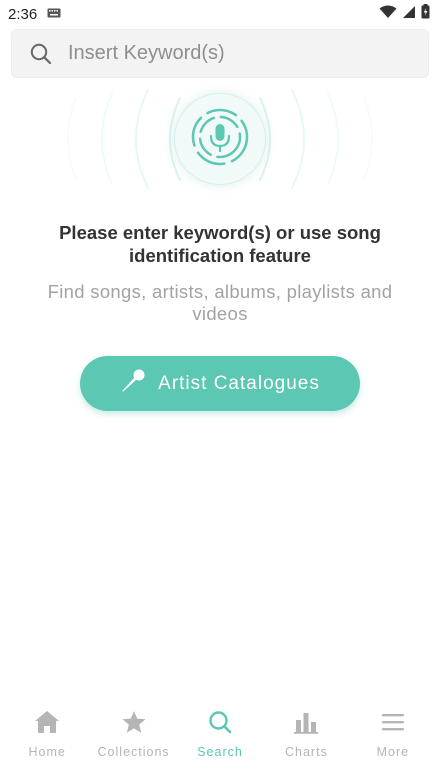 The image size is (440, 770). Describe the element at coordinates (228, 53) in the screenshot. I see `search-input` at that location.